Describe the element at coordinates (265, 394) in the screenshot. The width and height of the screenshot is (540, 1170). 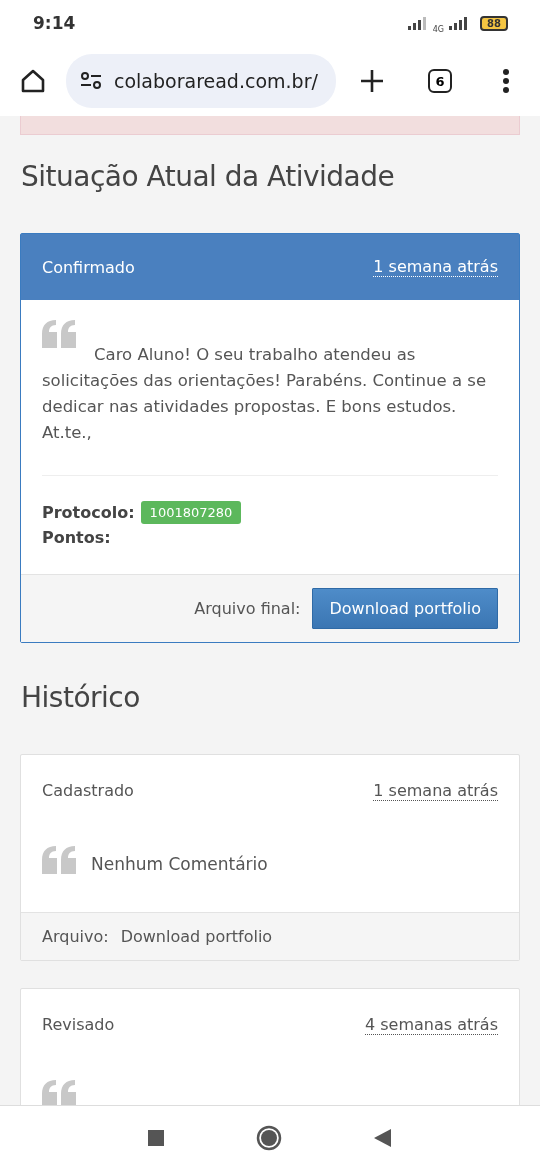
I see `comment-text: Caro Aluno! O seu trabalho atendeu as solicitações das orientações! Parabéns. Continue a se dedicar nas atividades propostas. E bons estudos. At.te.,` at that location.